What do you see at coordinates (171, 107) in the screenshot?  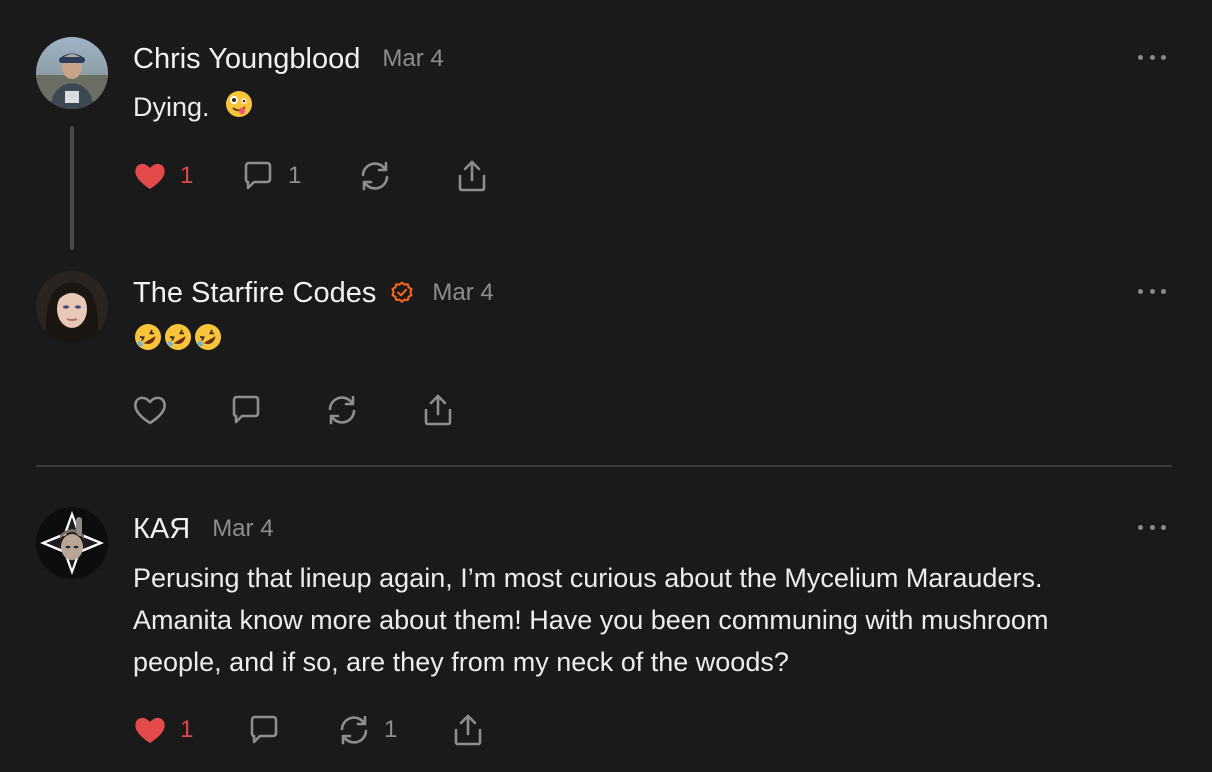 I see `comment-text: Dying.` at bounding box center [171, 107].